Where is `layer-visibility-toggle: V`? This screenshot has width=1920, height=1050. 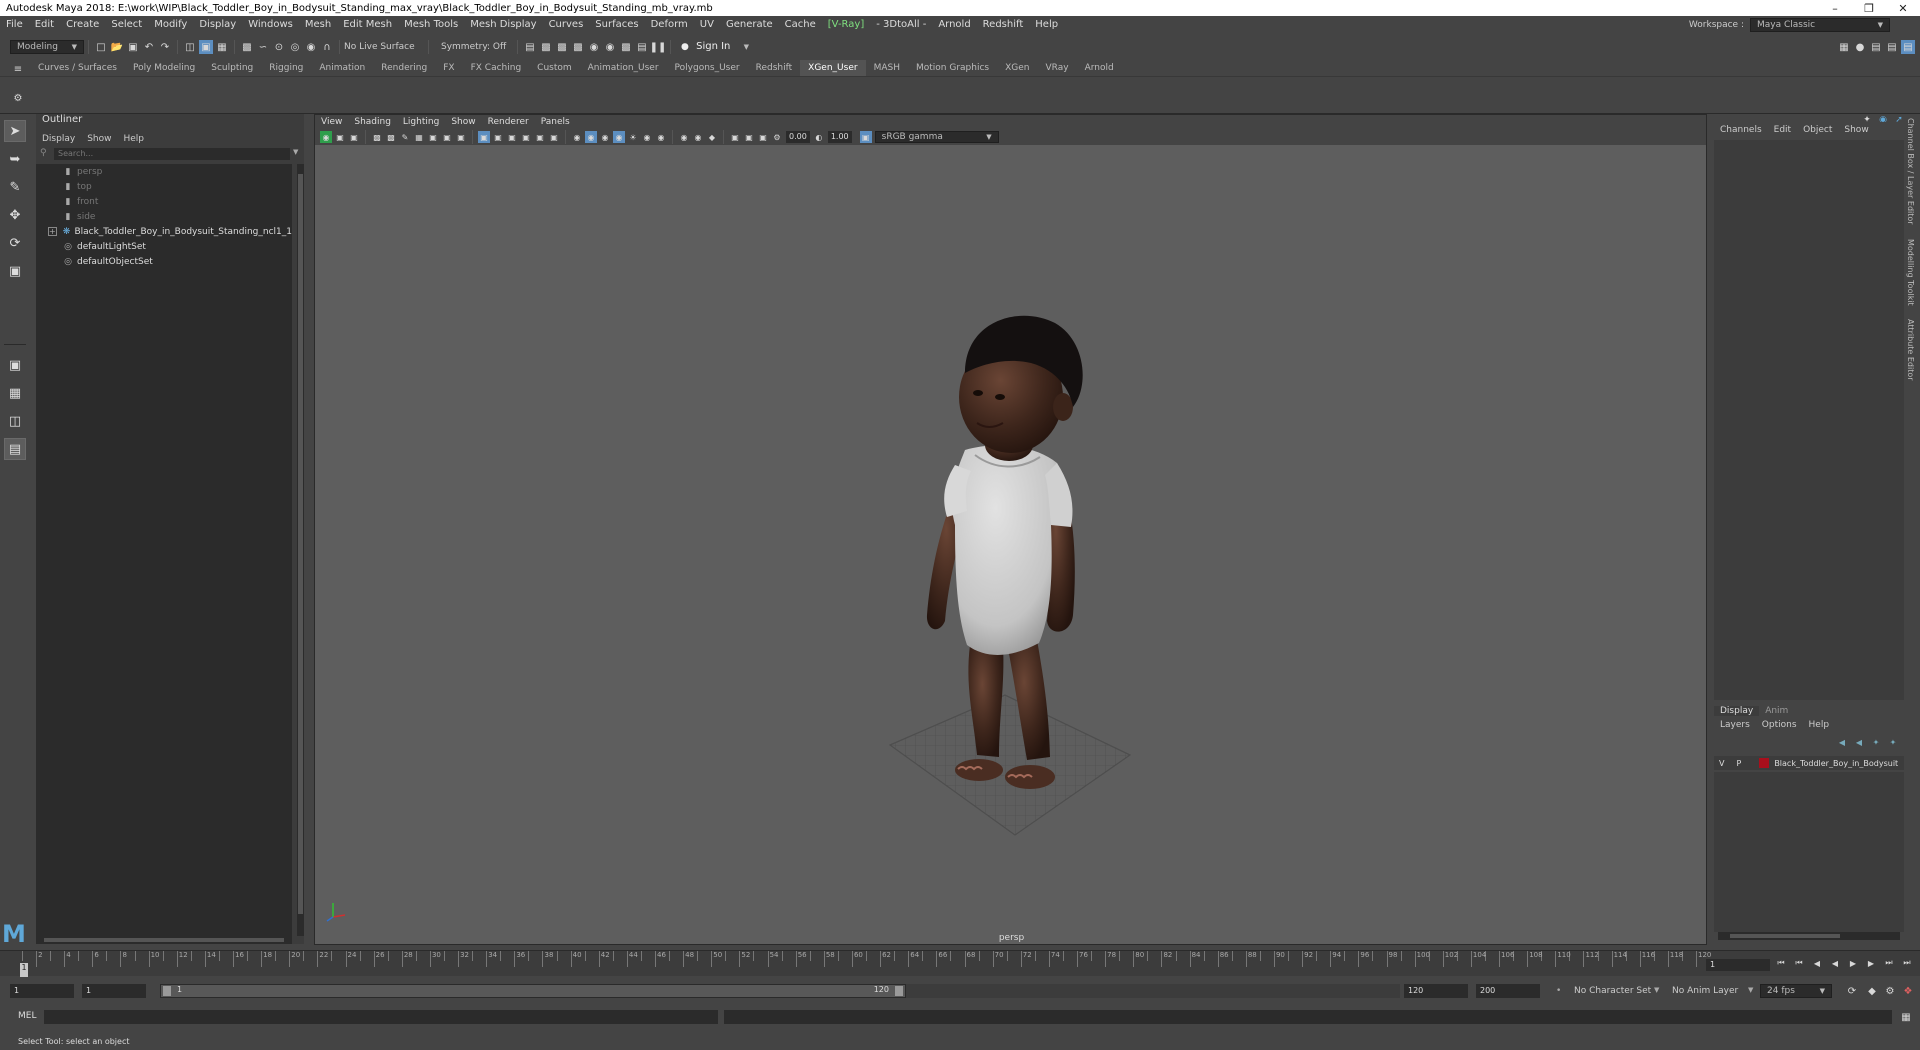
layer-visibility-toggle: V is located at coordinates (1721, 763).